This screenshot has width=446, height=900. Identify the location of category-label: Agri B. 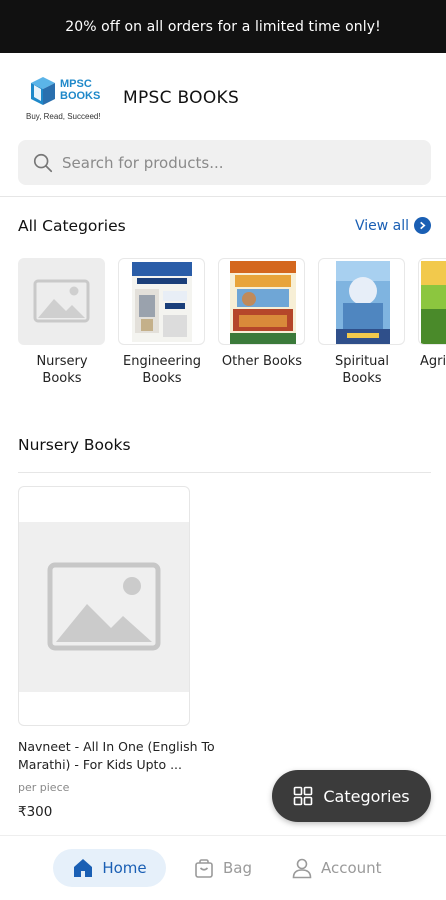
(432, 361).